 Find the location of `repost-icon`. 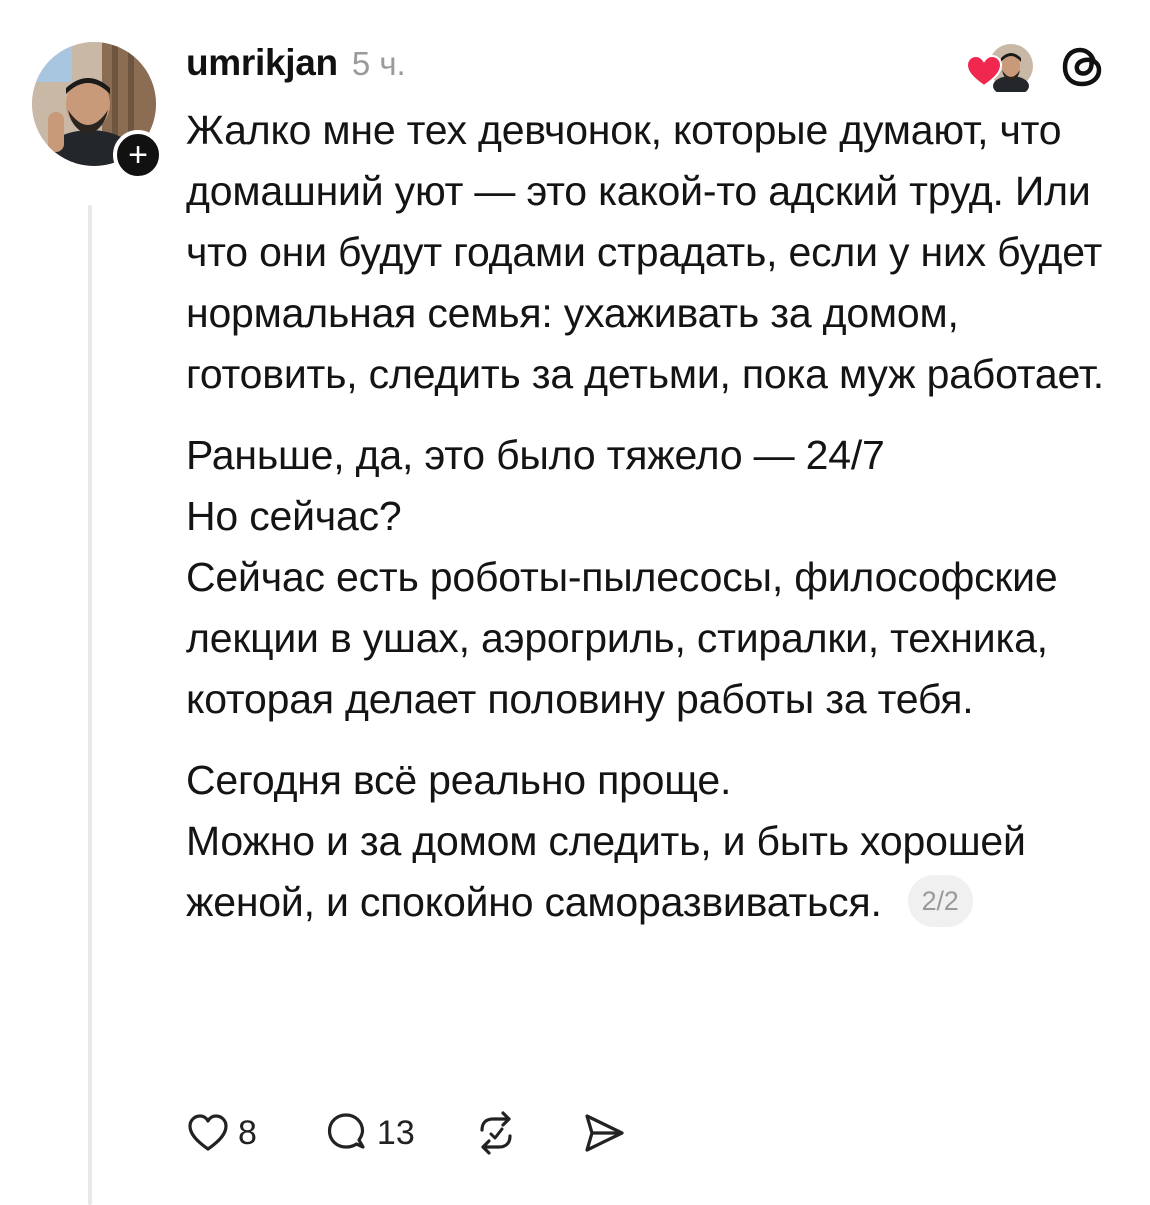

repost-icon is located at coordinates (496, 1133).